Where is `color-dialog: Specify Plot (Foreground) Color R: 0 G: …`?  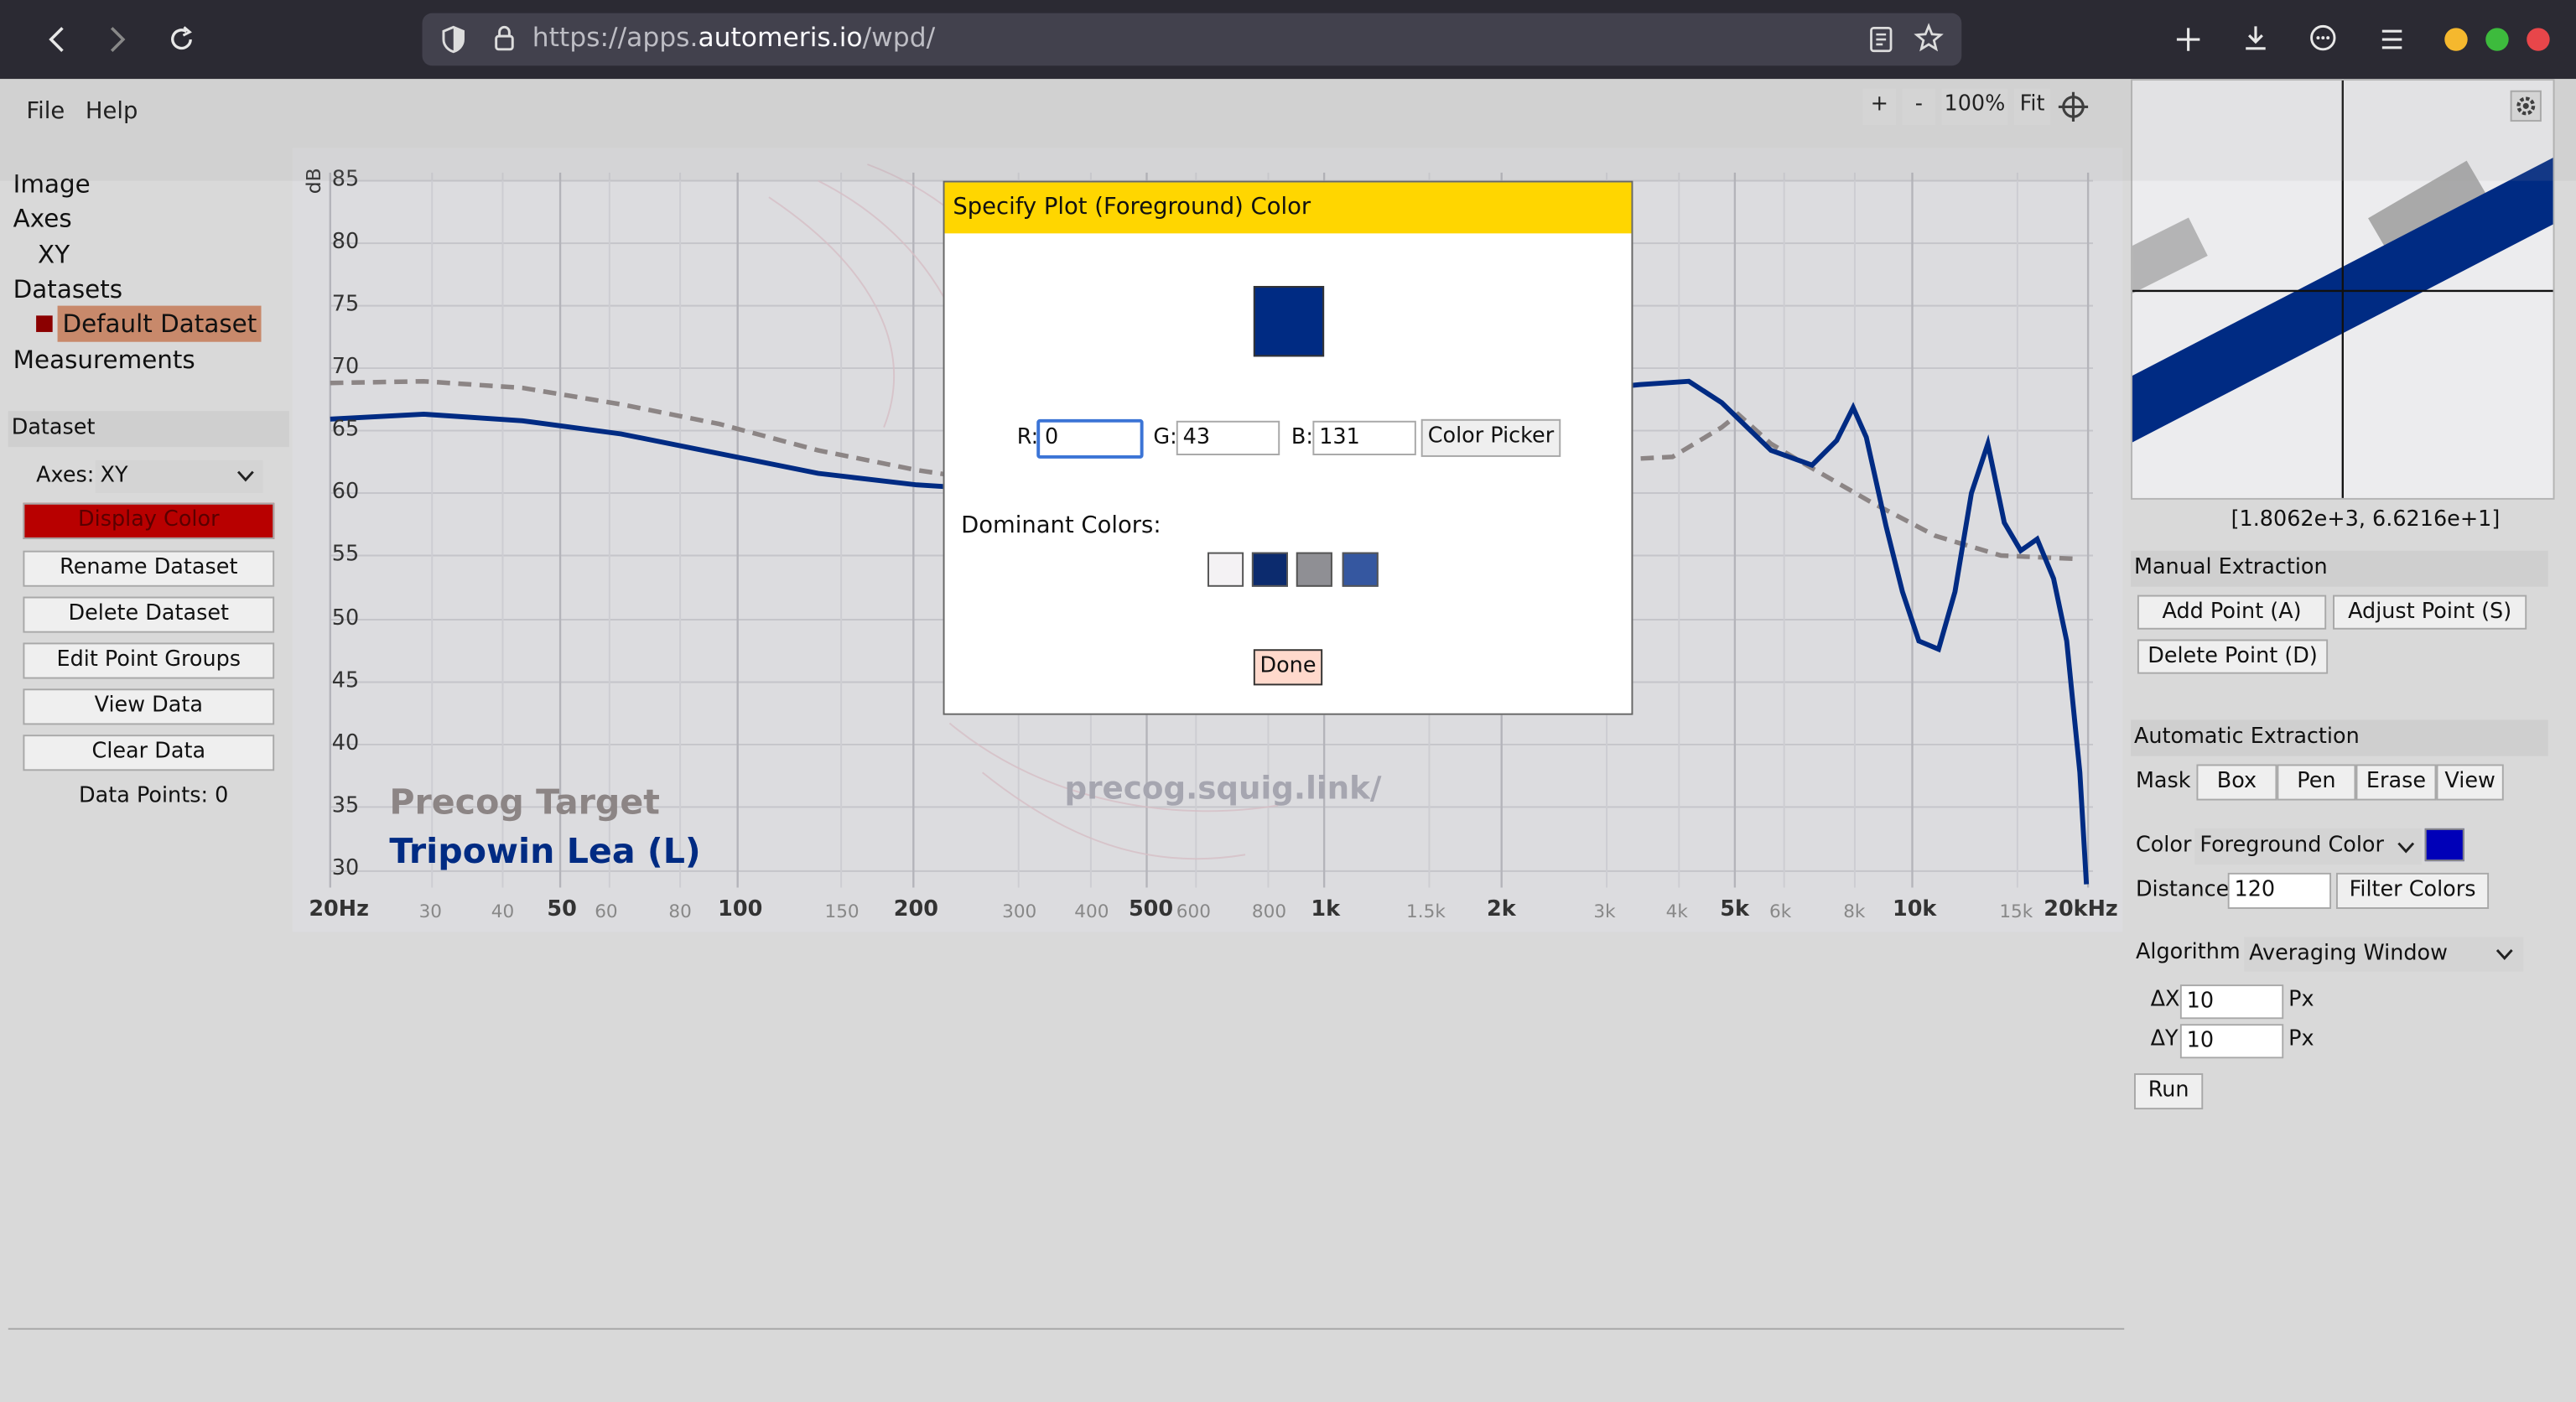 color-dialog: Specify Plot (Foreground) Color R: 0 G: … is located at coordinates (1288, 447).